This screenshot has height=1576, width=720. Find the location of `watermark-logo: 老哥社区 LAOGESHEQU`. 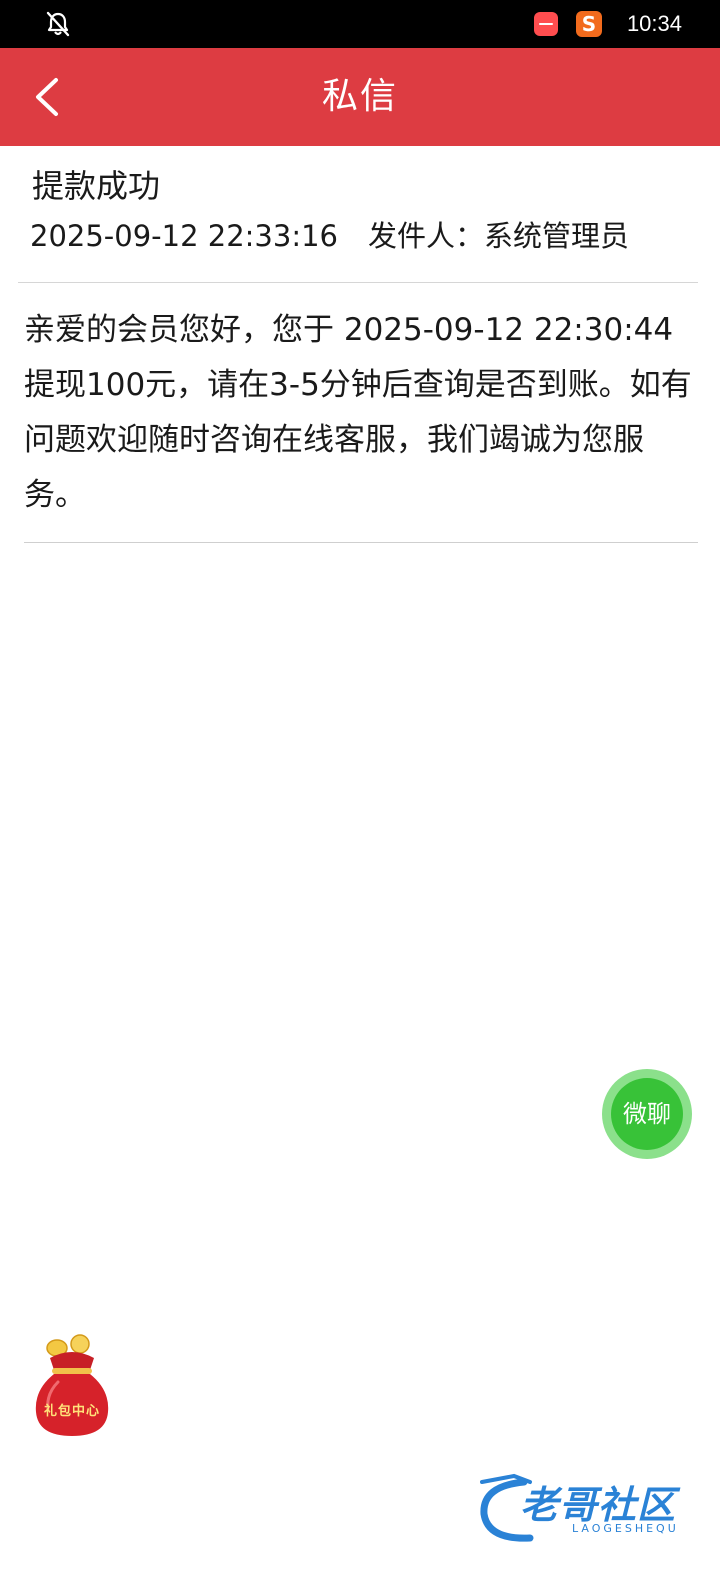

watermark-logo: 老哥社区 LAOGESHEQU is located at coordinates (589, 1508).